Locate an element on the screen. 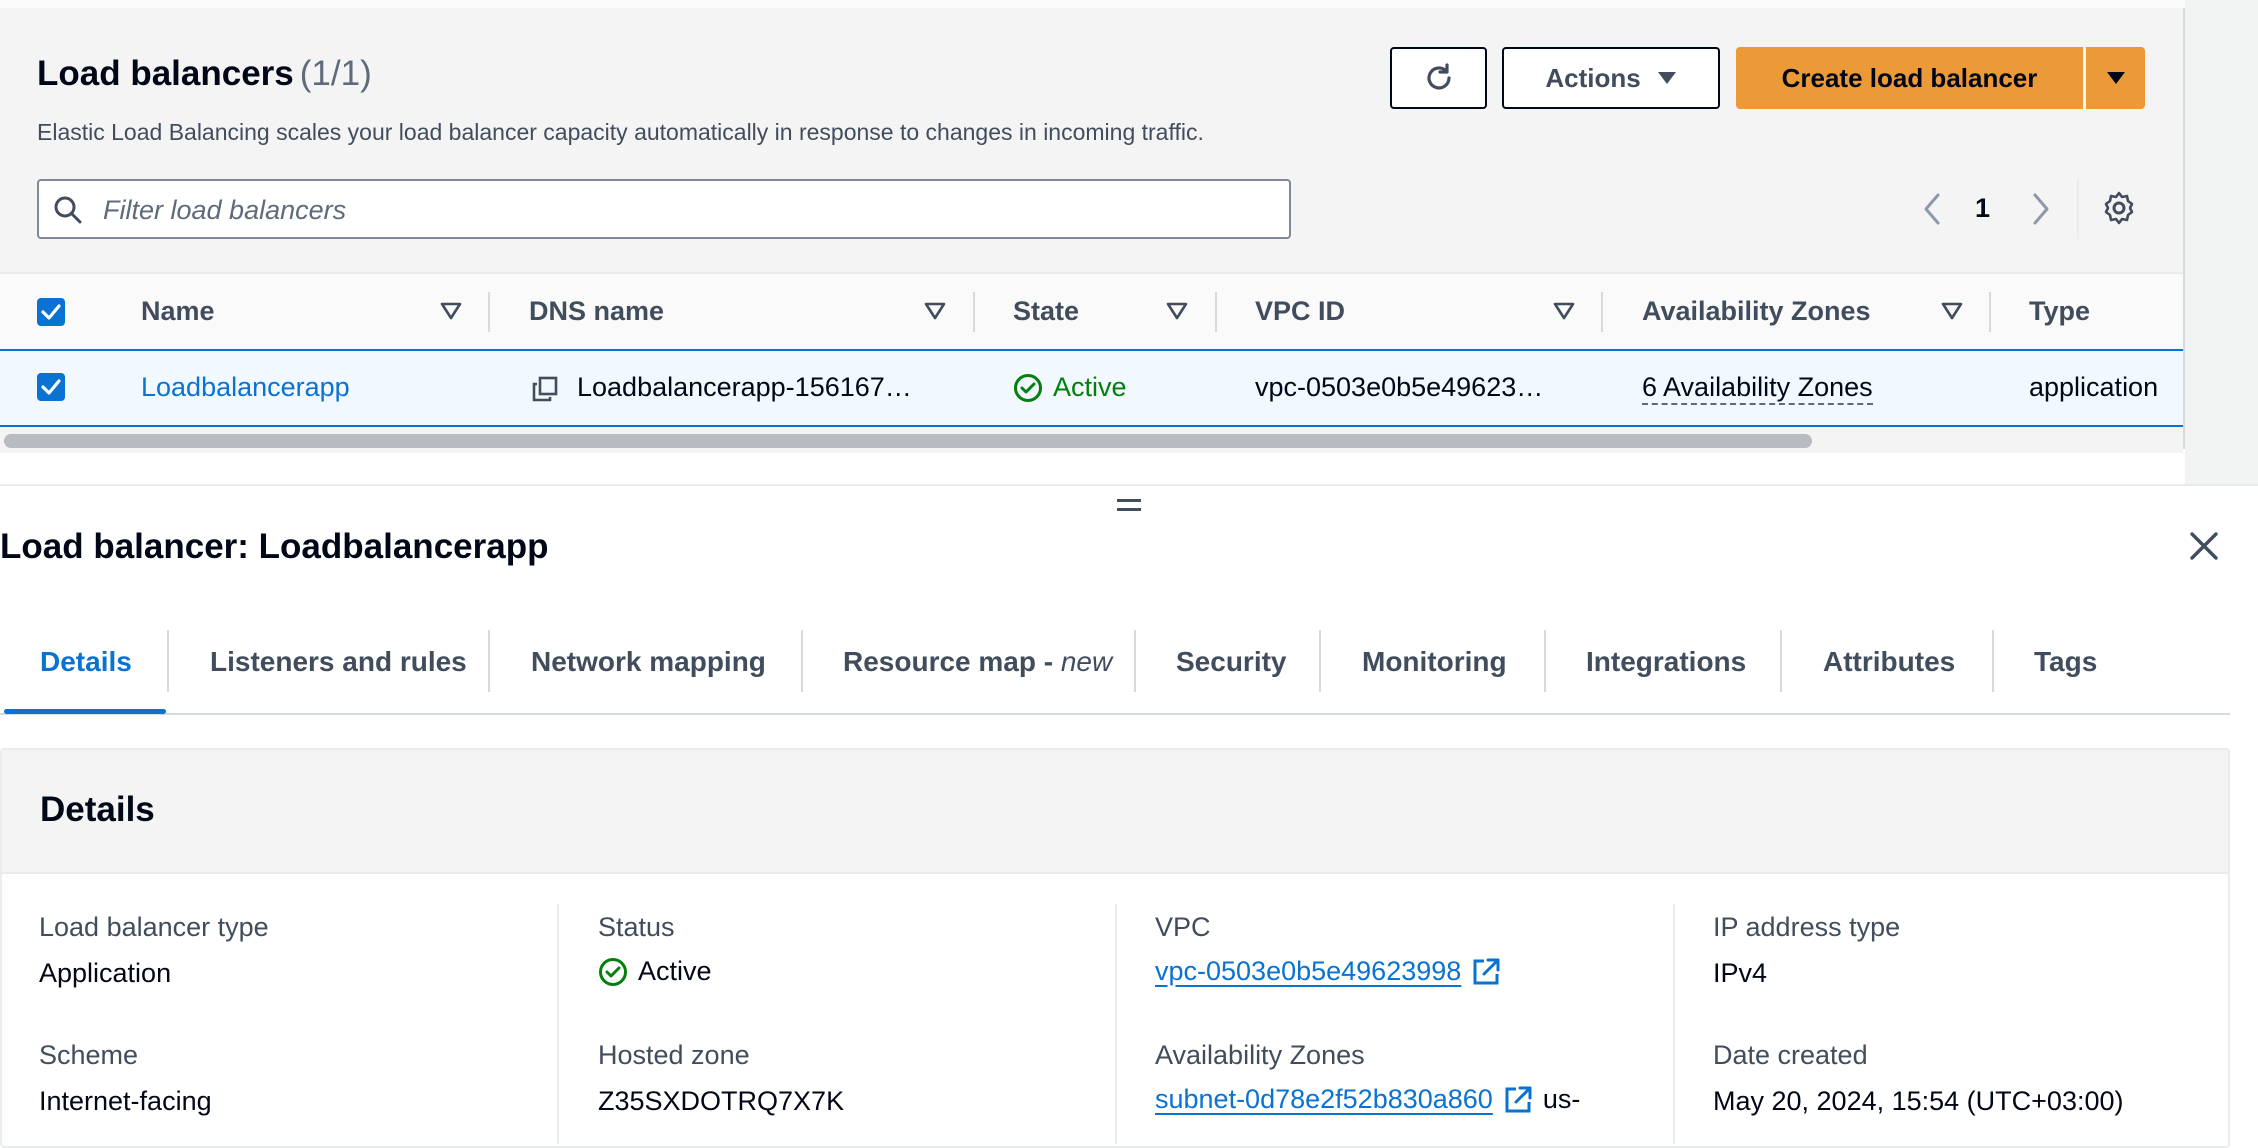  subnet-link: subnet-0d78e2f52b830a860 is located at coordinates (1324, 1099).